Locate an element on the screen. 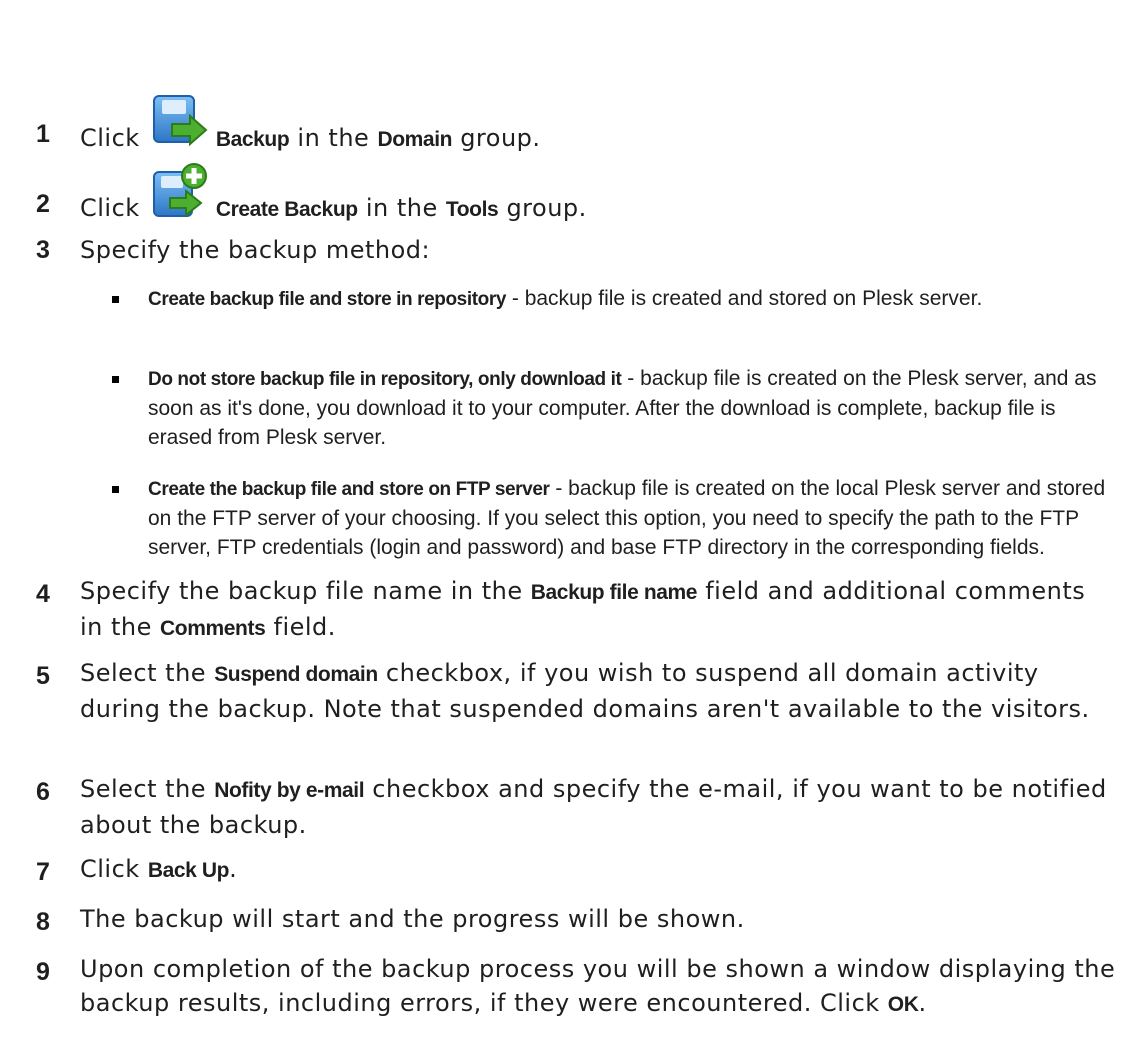 The width and height of the screenshot is (1140, 1057). step-number: 8 is located at coordinates (43, 922).